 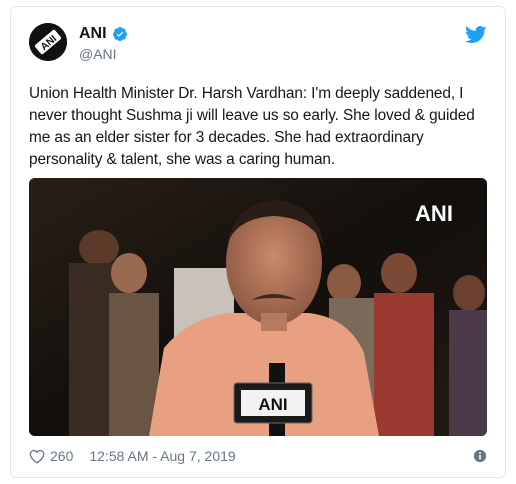 What do you see at coordinates (480, 456) in the screenshot?
I see `info-icon` at bounding box center [480, 456].